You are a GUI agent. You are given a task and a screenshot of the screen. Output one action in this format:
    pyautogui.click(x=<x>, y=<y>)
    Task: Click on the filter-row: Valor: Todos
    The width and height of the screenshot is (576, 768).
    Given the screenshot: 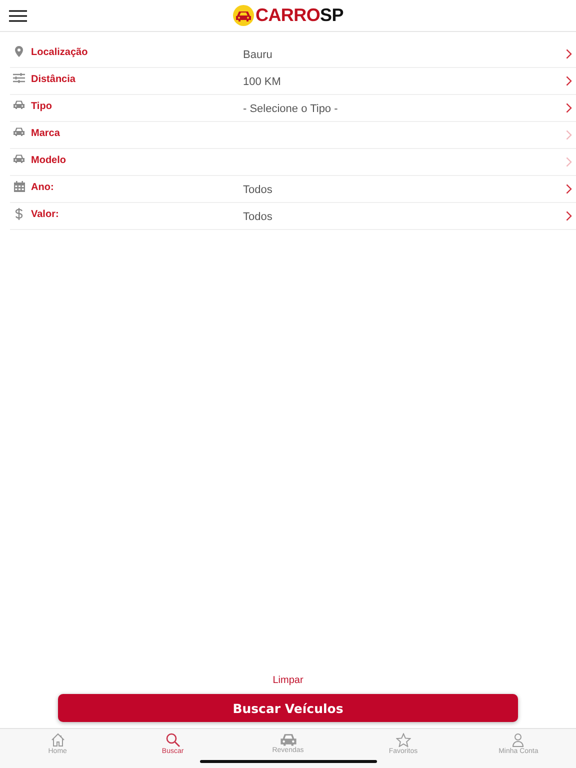 What is the action you would take?
    pyautogui.click(x=293, y=216)
    